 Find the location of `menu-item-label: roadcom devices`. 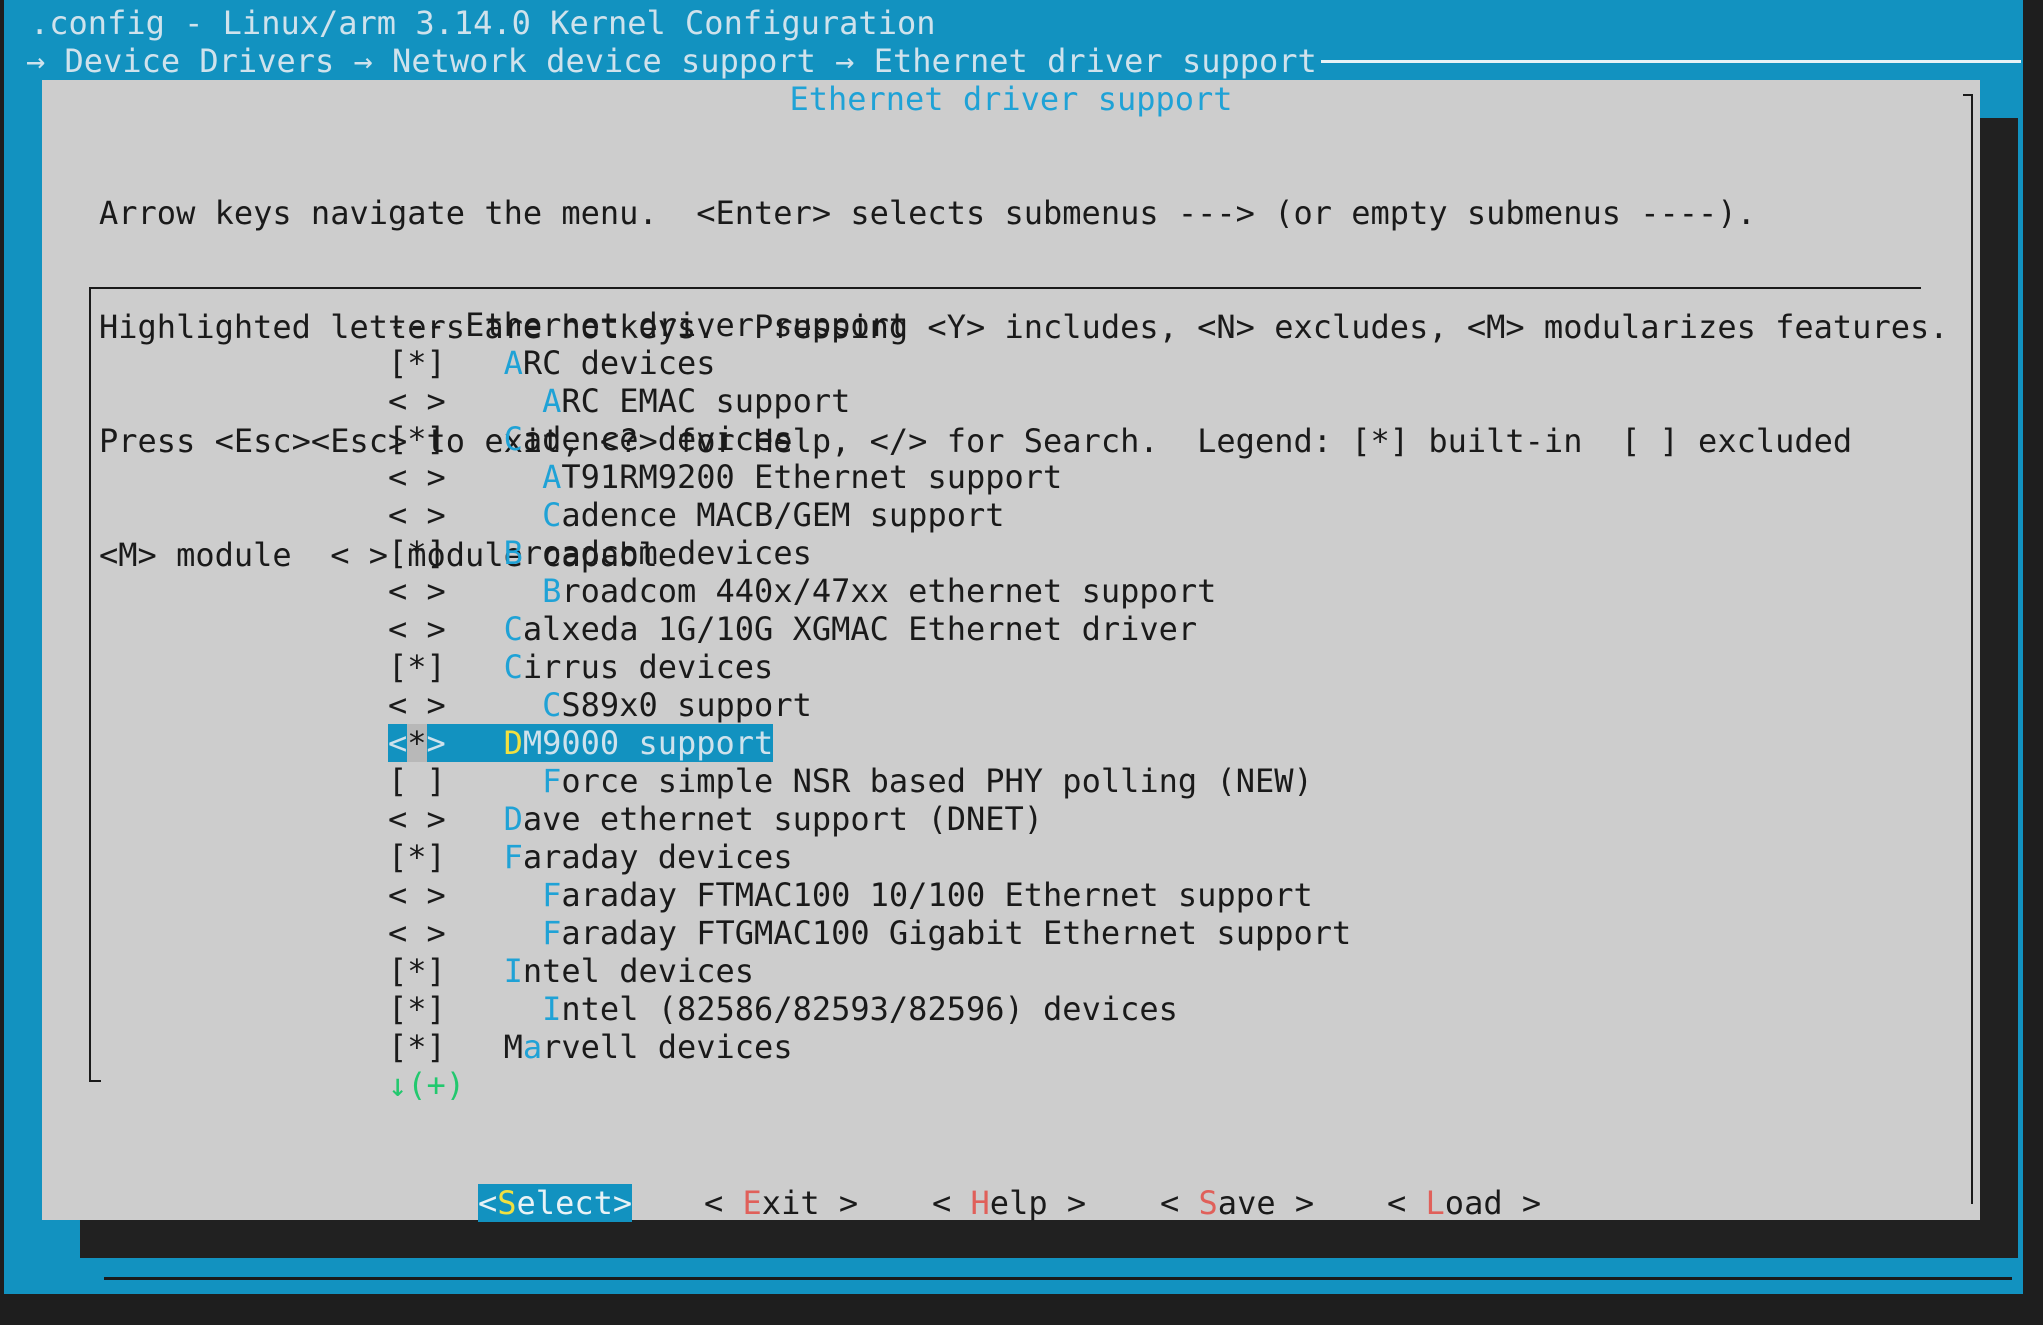

menu-item-label: roadcom devices is located at coordinates (667, 553).